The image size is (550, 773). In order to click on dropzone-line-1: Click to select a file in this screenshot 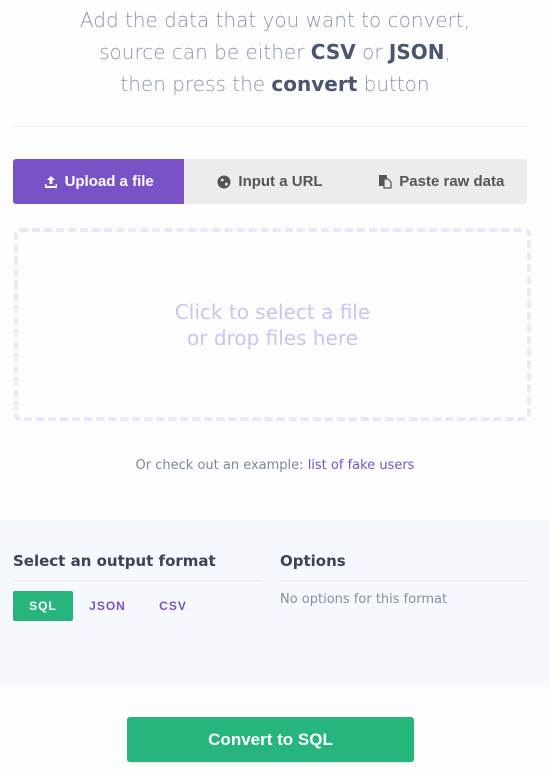, I will do `click(272, 311)`.